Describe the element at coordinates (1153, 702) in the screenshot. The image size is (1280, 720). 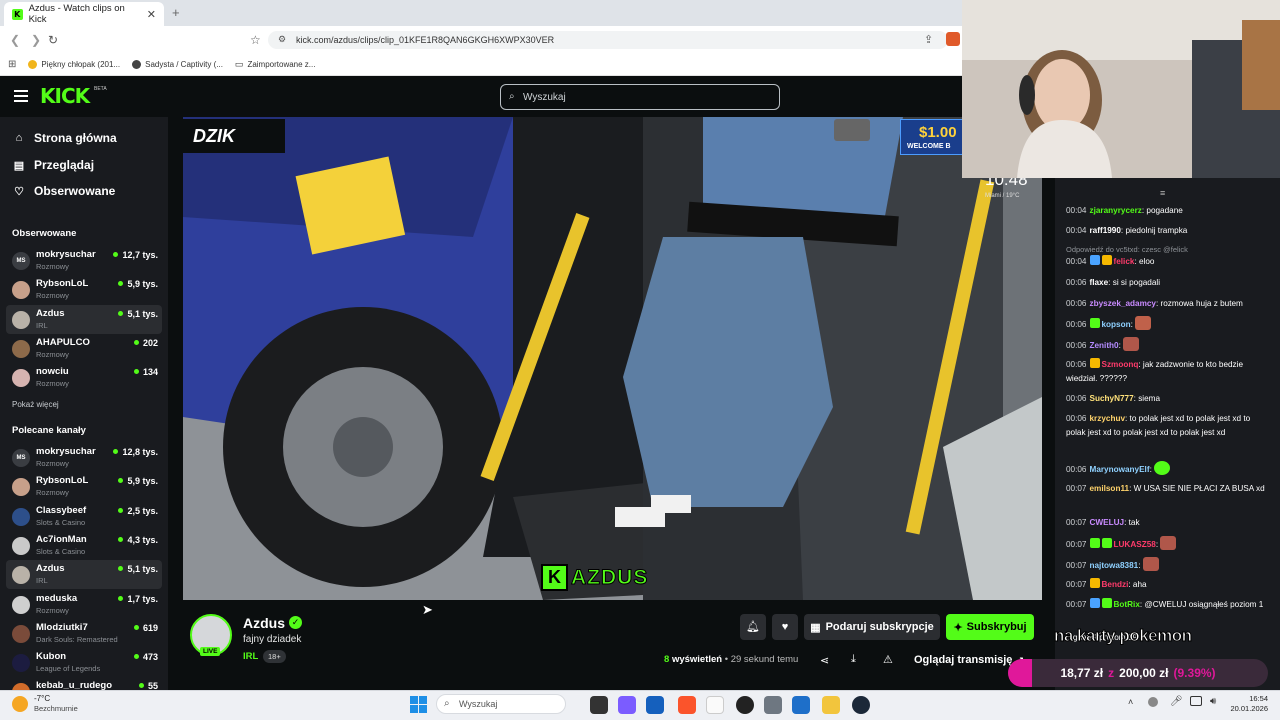
I see `tray-app-icon` at that location.